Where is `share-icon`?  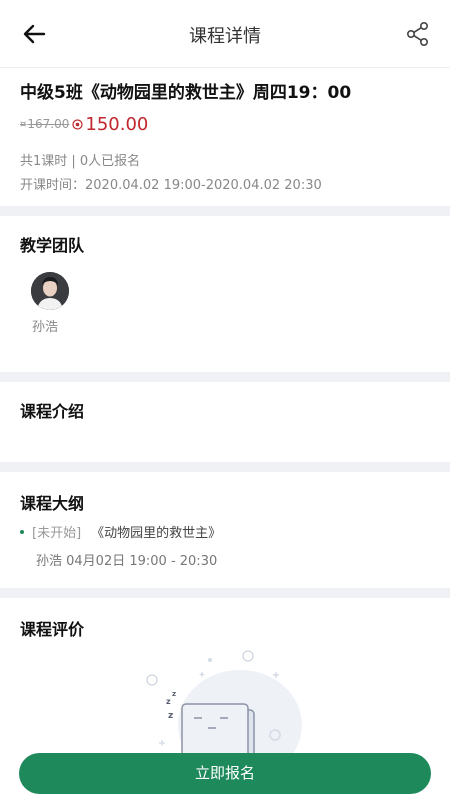 share-icon is located at coordinates (418, 34).